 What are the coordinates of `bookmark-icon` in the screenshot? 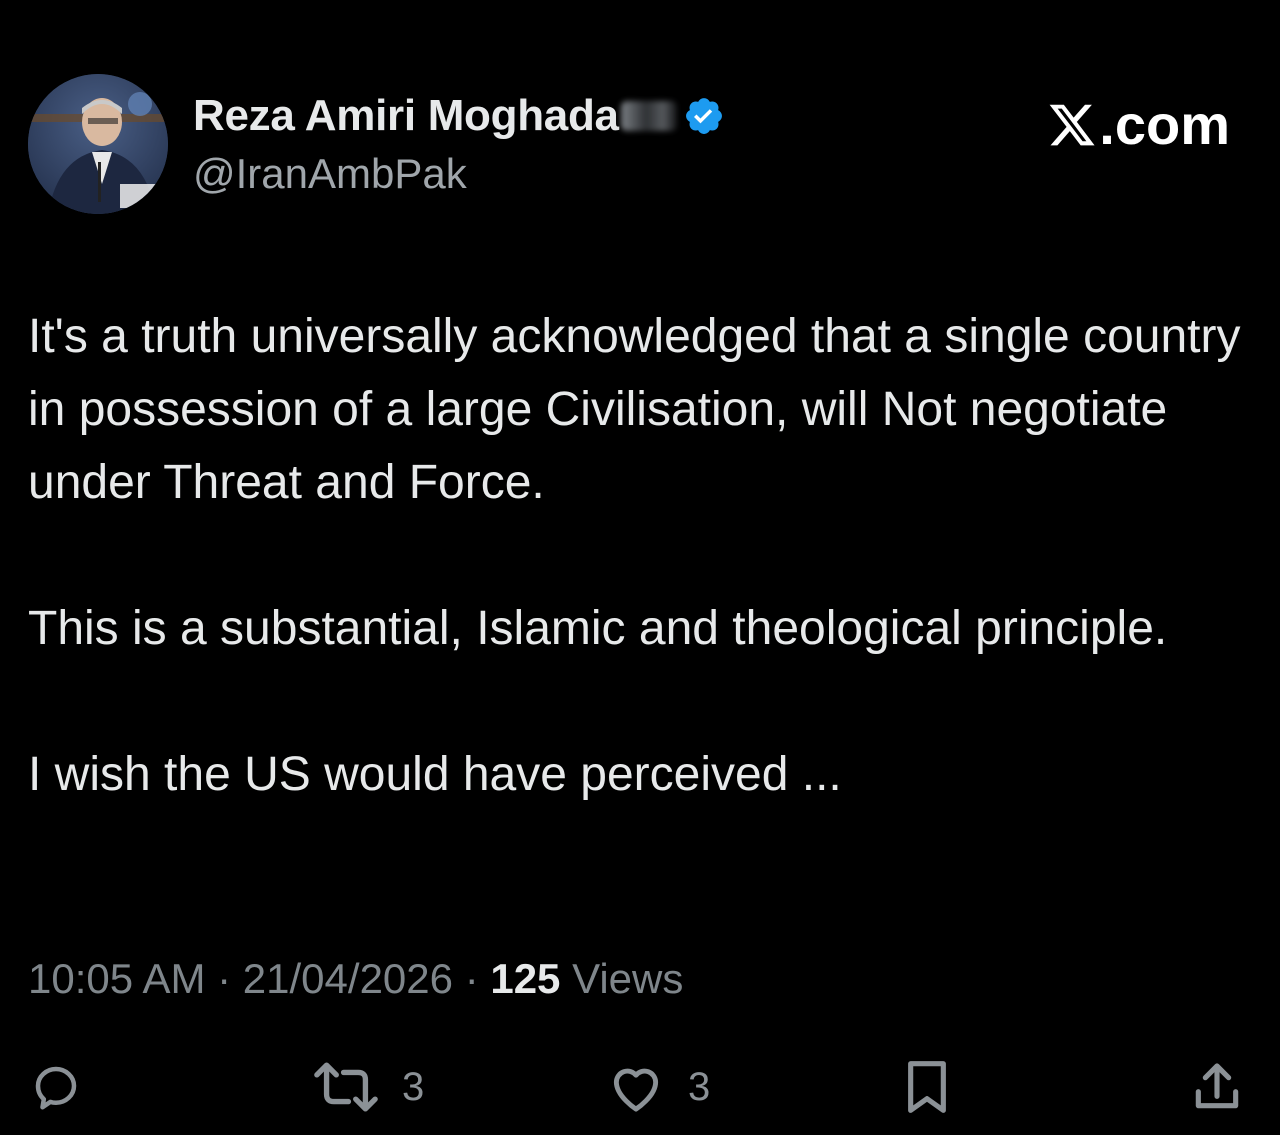 It's located at (927, 1087).